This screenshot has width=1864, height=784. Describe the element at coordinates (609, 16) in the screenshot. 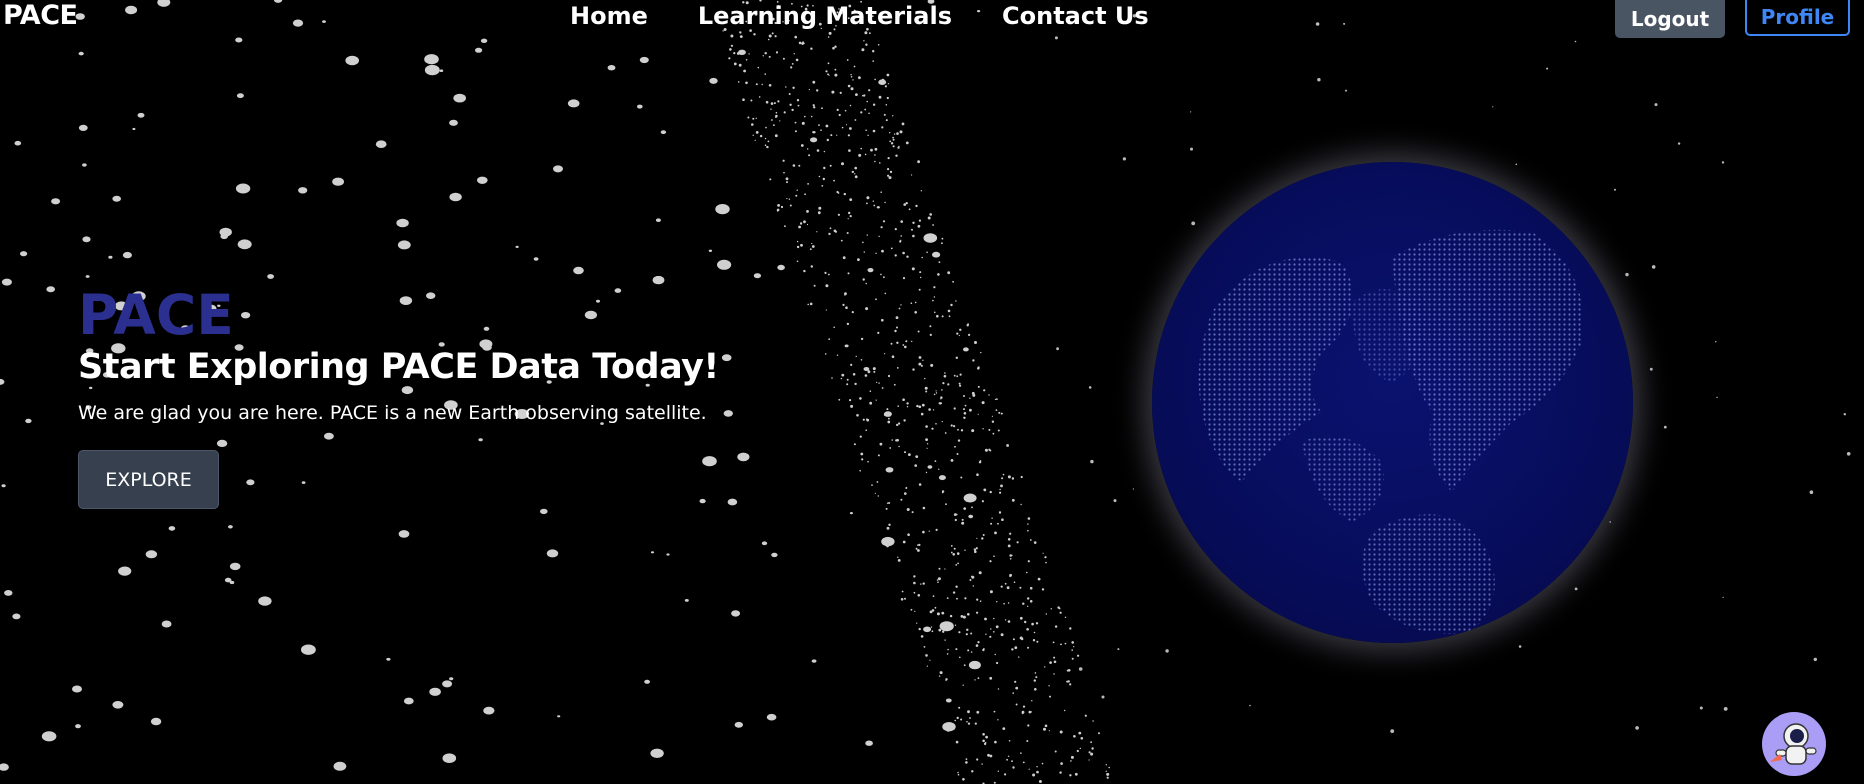

I see `nav-link-home: Home` at that location.